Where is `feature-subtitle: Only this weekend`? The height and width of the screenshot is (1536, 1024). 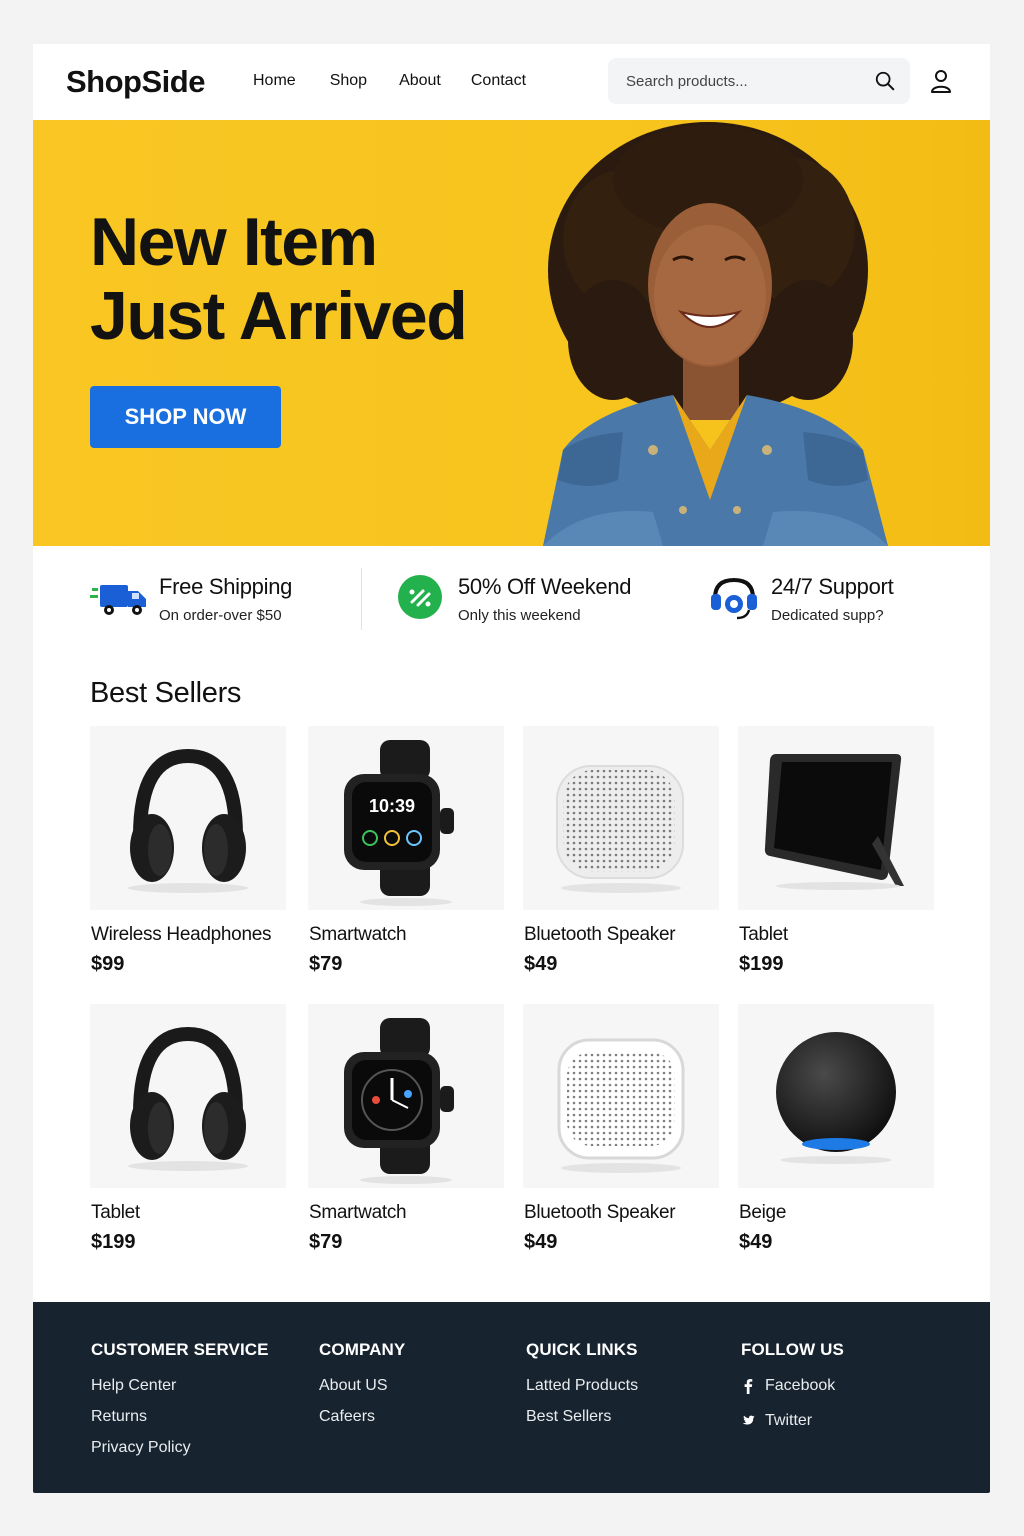 feature-subtitle: Only this weekend is located at coordinates (519, 615).